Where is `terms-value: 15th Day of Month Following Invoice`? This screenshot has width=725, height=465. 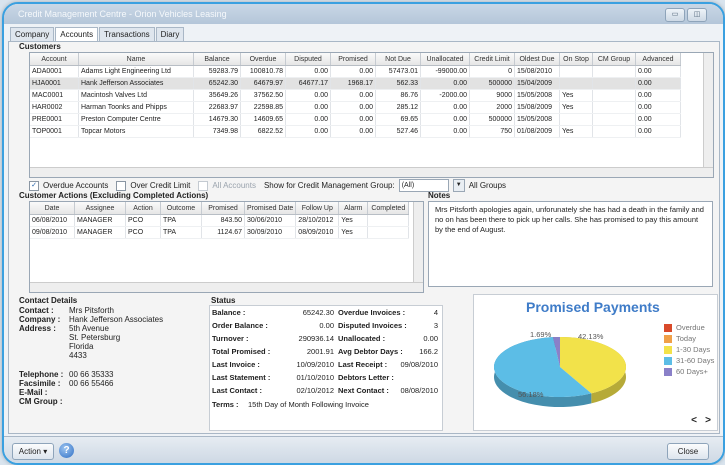
terms-value: 15th Day of Month Following Invoice is located at coordinates (308, 404).